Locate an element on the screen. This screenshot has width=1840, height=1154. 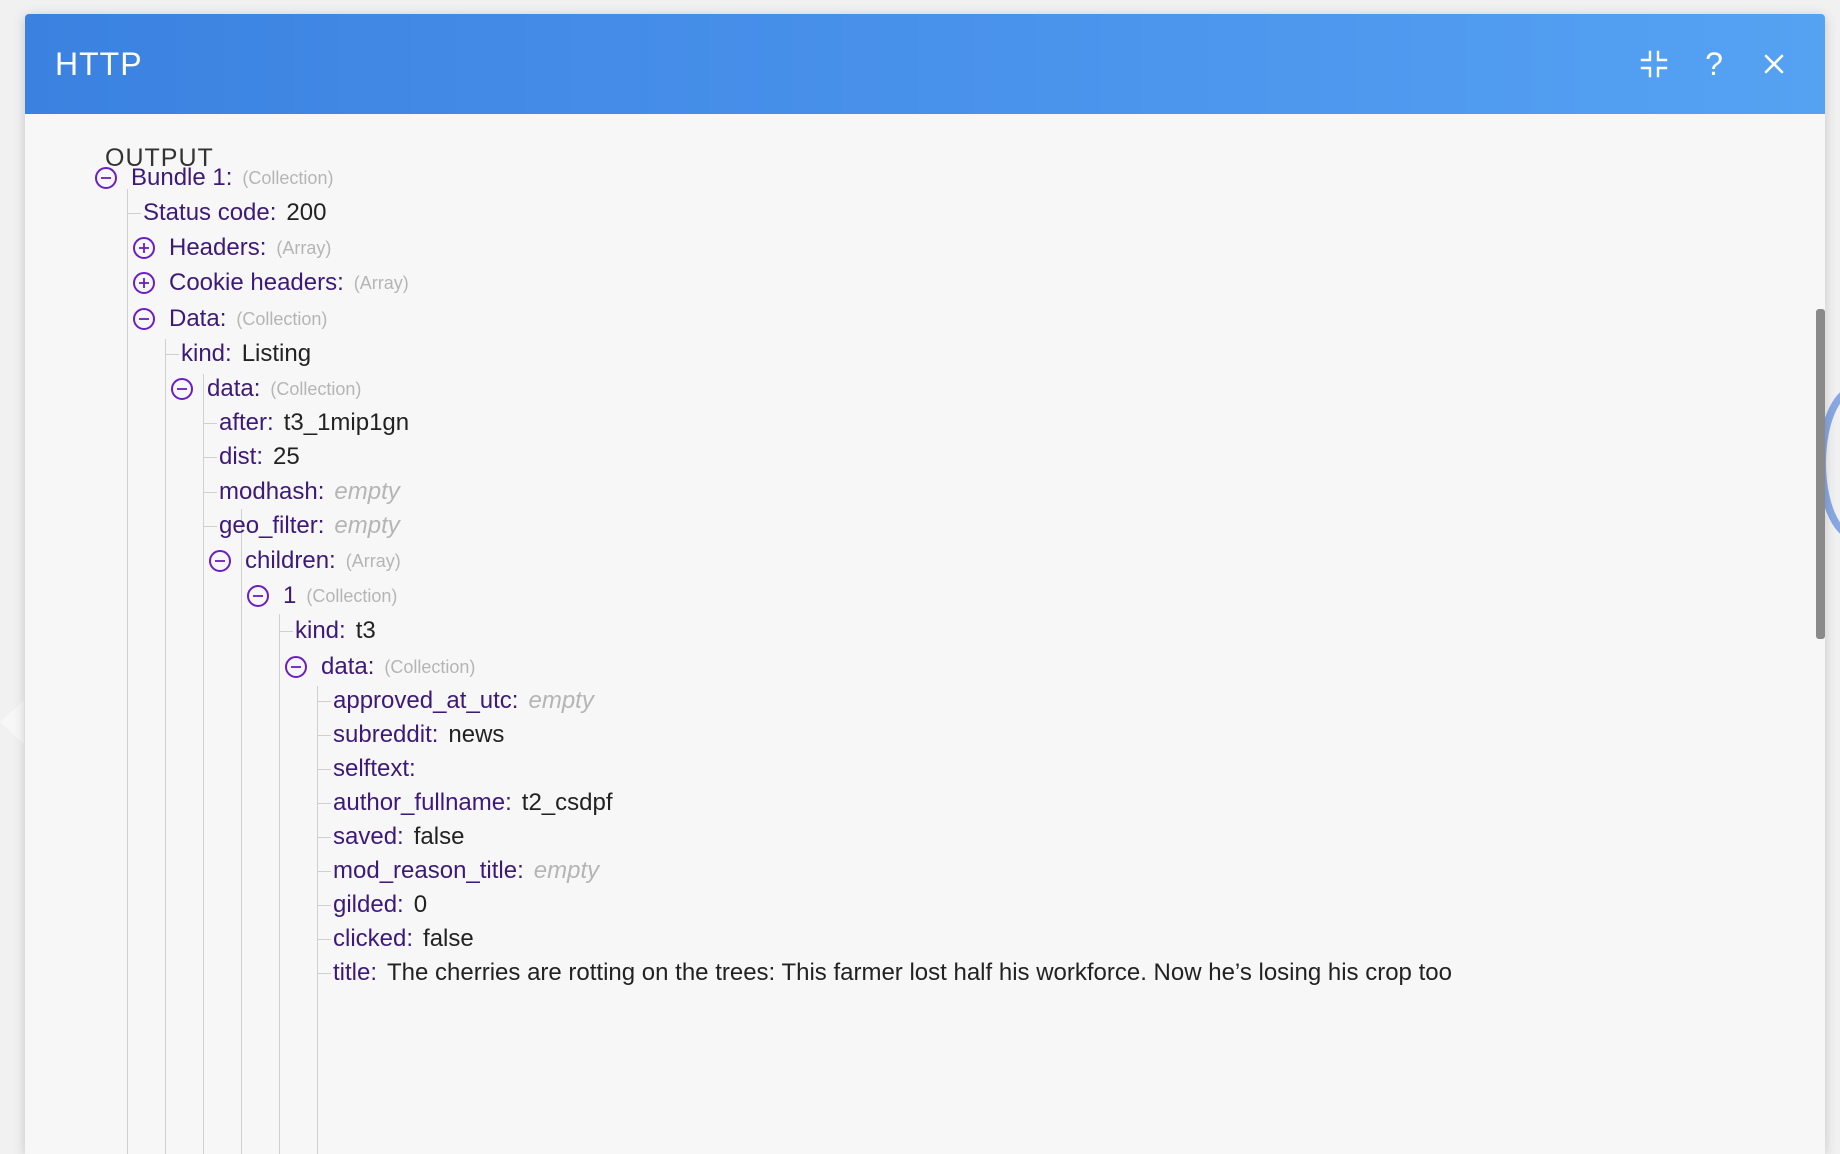
tree-row: kind: t3 is located at coordinates (335, 631).